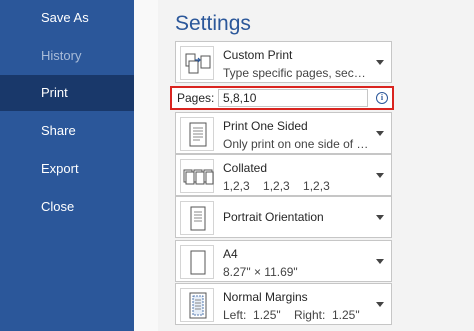 The image size is (474, 331). Describe the element at coordinates (197, 63) in the screenshot. I see `custom-print-icon` at that location.